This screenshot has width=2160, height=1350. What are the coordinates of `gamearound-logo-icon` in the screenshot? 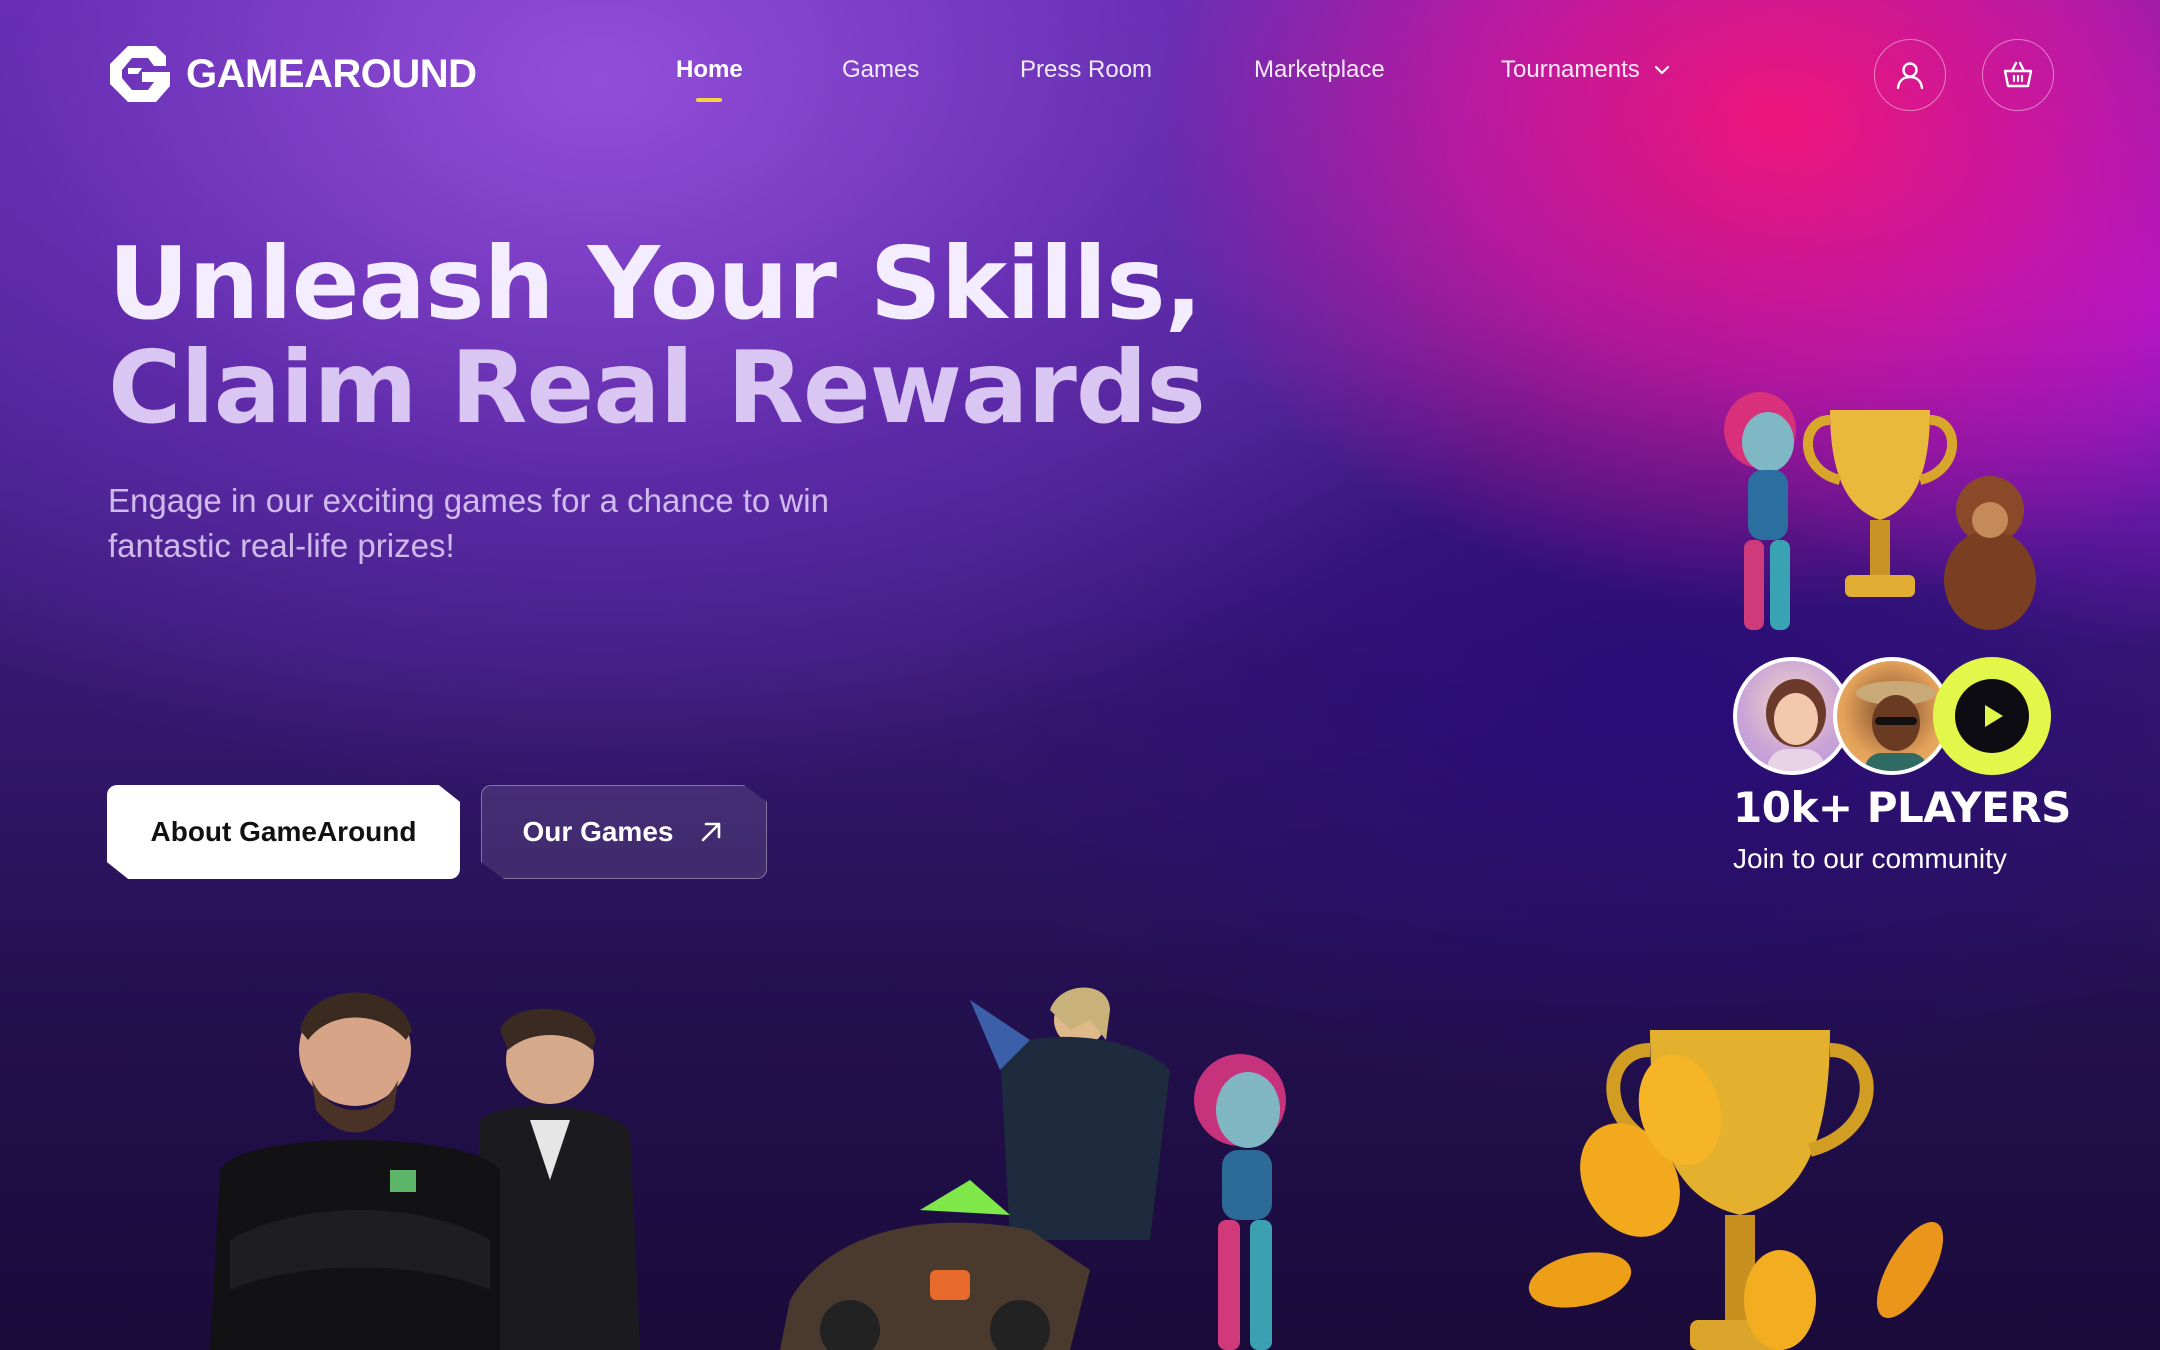 It's located at (140, 74).